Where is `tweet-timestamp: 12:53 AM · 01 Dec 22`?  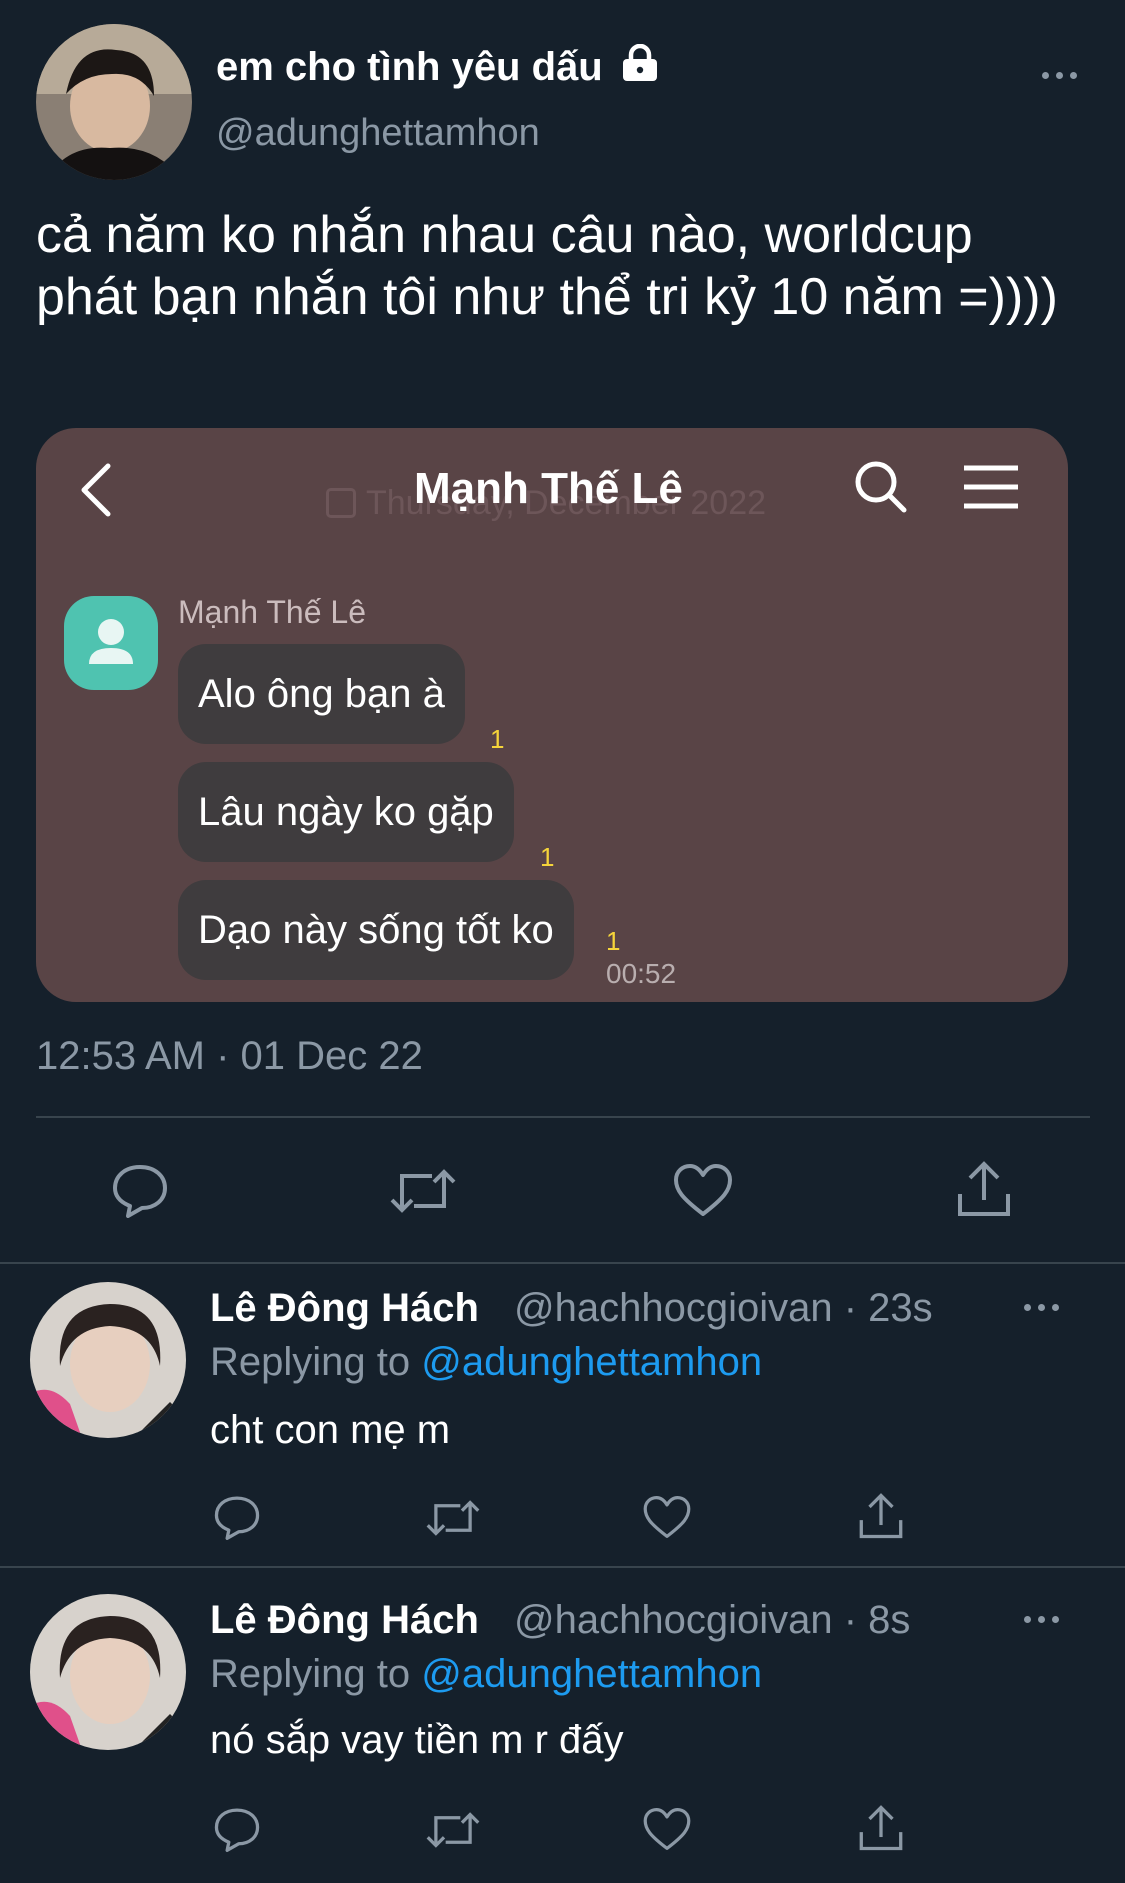 tweet-timestamp: 12:53 AM · 01 Dec 22 is located at coordinates (229, 1056).